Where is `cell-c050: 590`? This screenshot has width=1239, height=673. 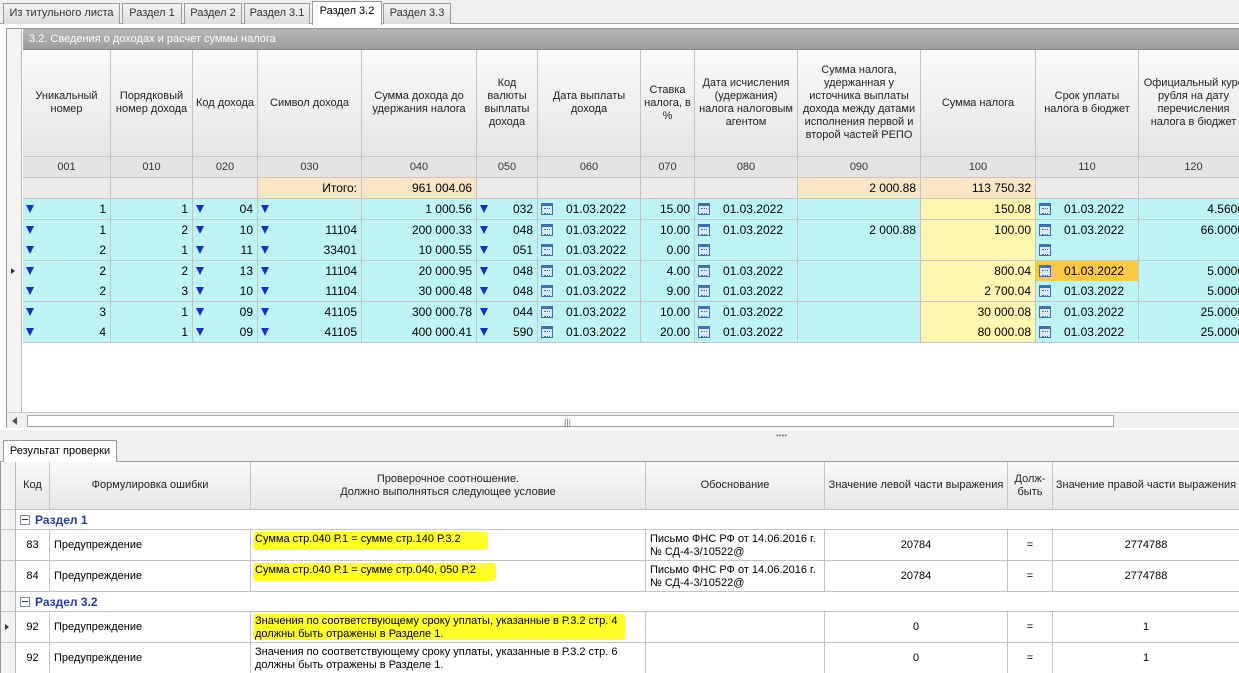 cell-c050: 590 is located at coordinates (507, 332).